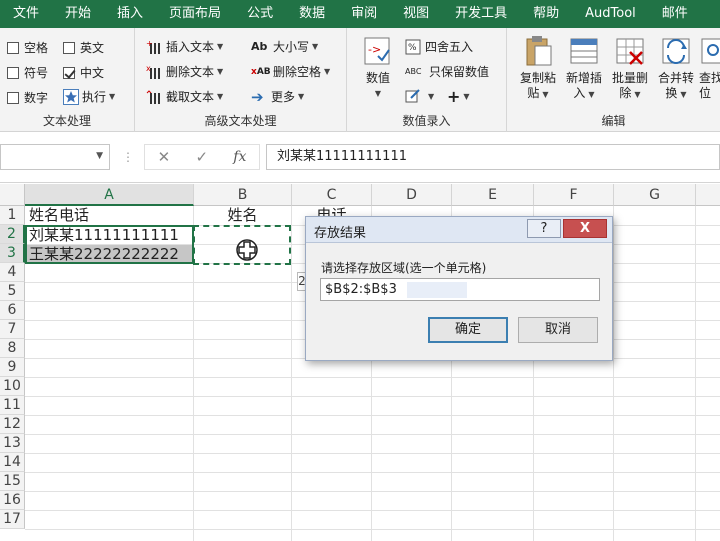 The width and height of the screenshot is (720, 541). Describe the element at coordinates (55, 157) in the screenshot. I see `name-box: ▼` at that location.